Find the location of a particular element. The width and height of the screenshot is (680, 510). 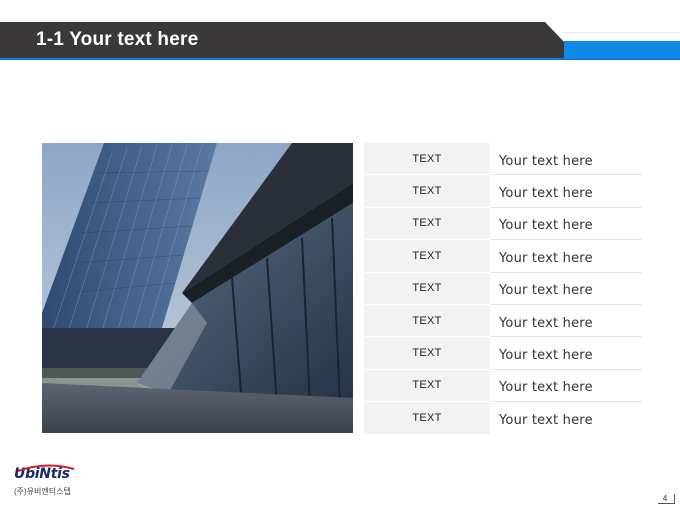

slide-title: 1-1 Your text here is located at coordinates (117, 39).